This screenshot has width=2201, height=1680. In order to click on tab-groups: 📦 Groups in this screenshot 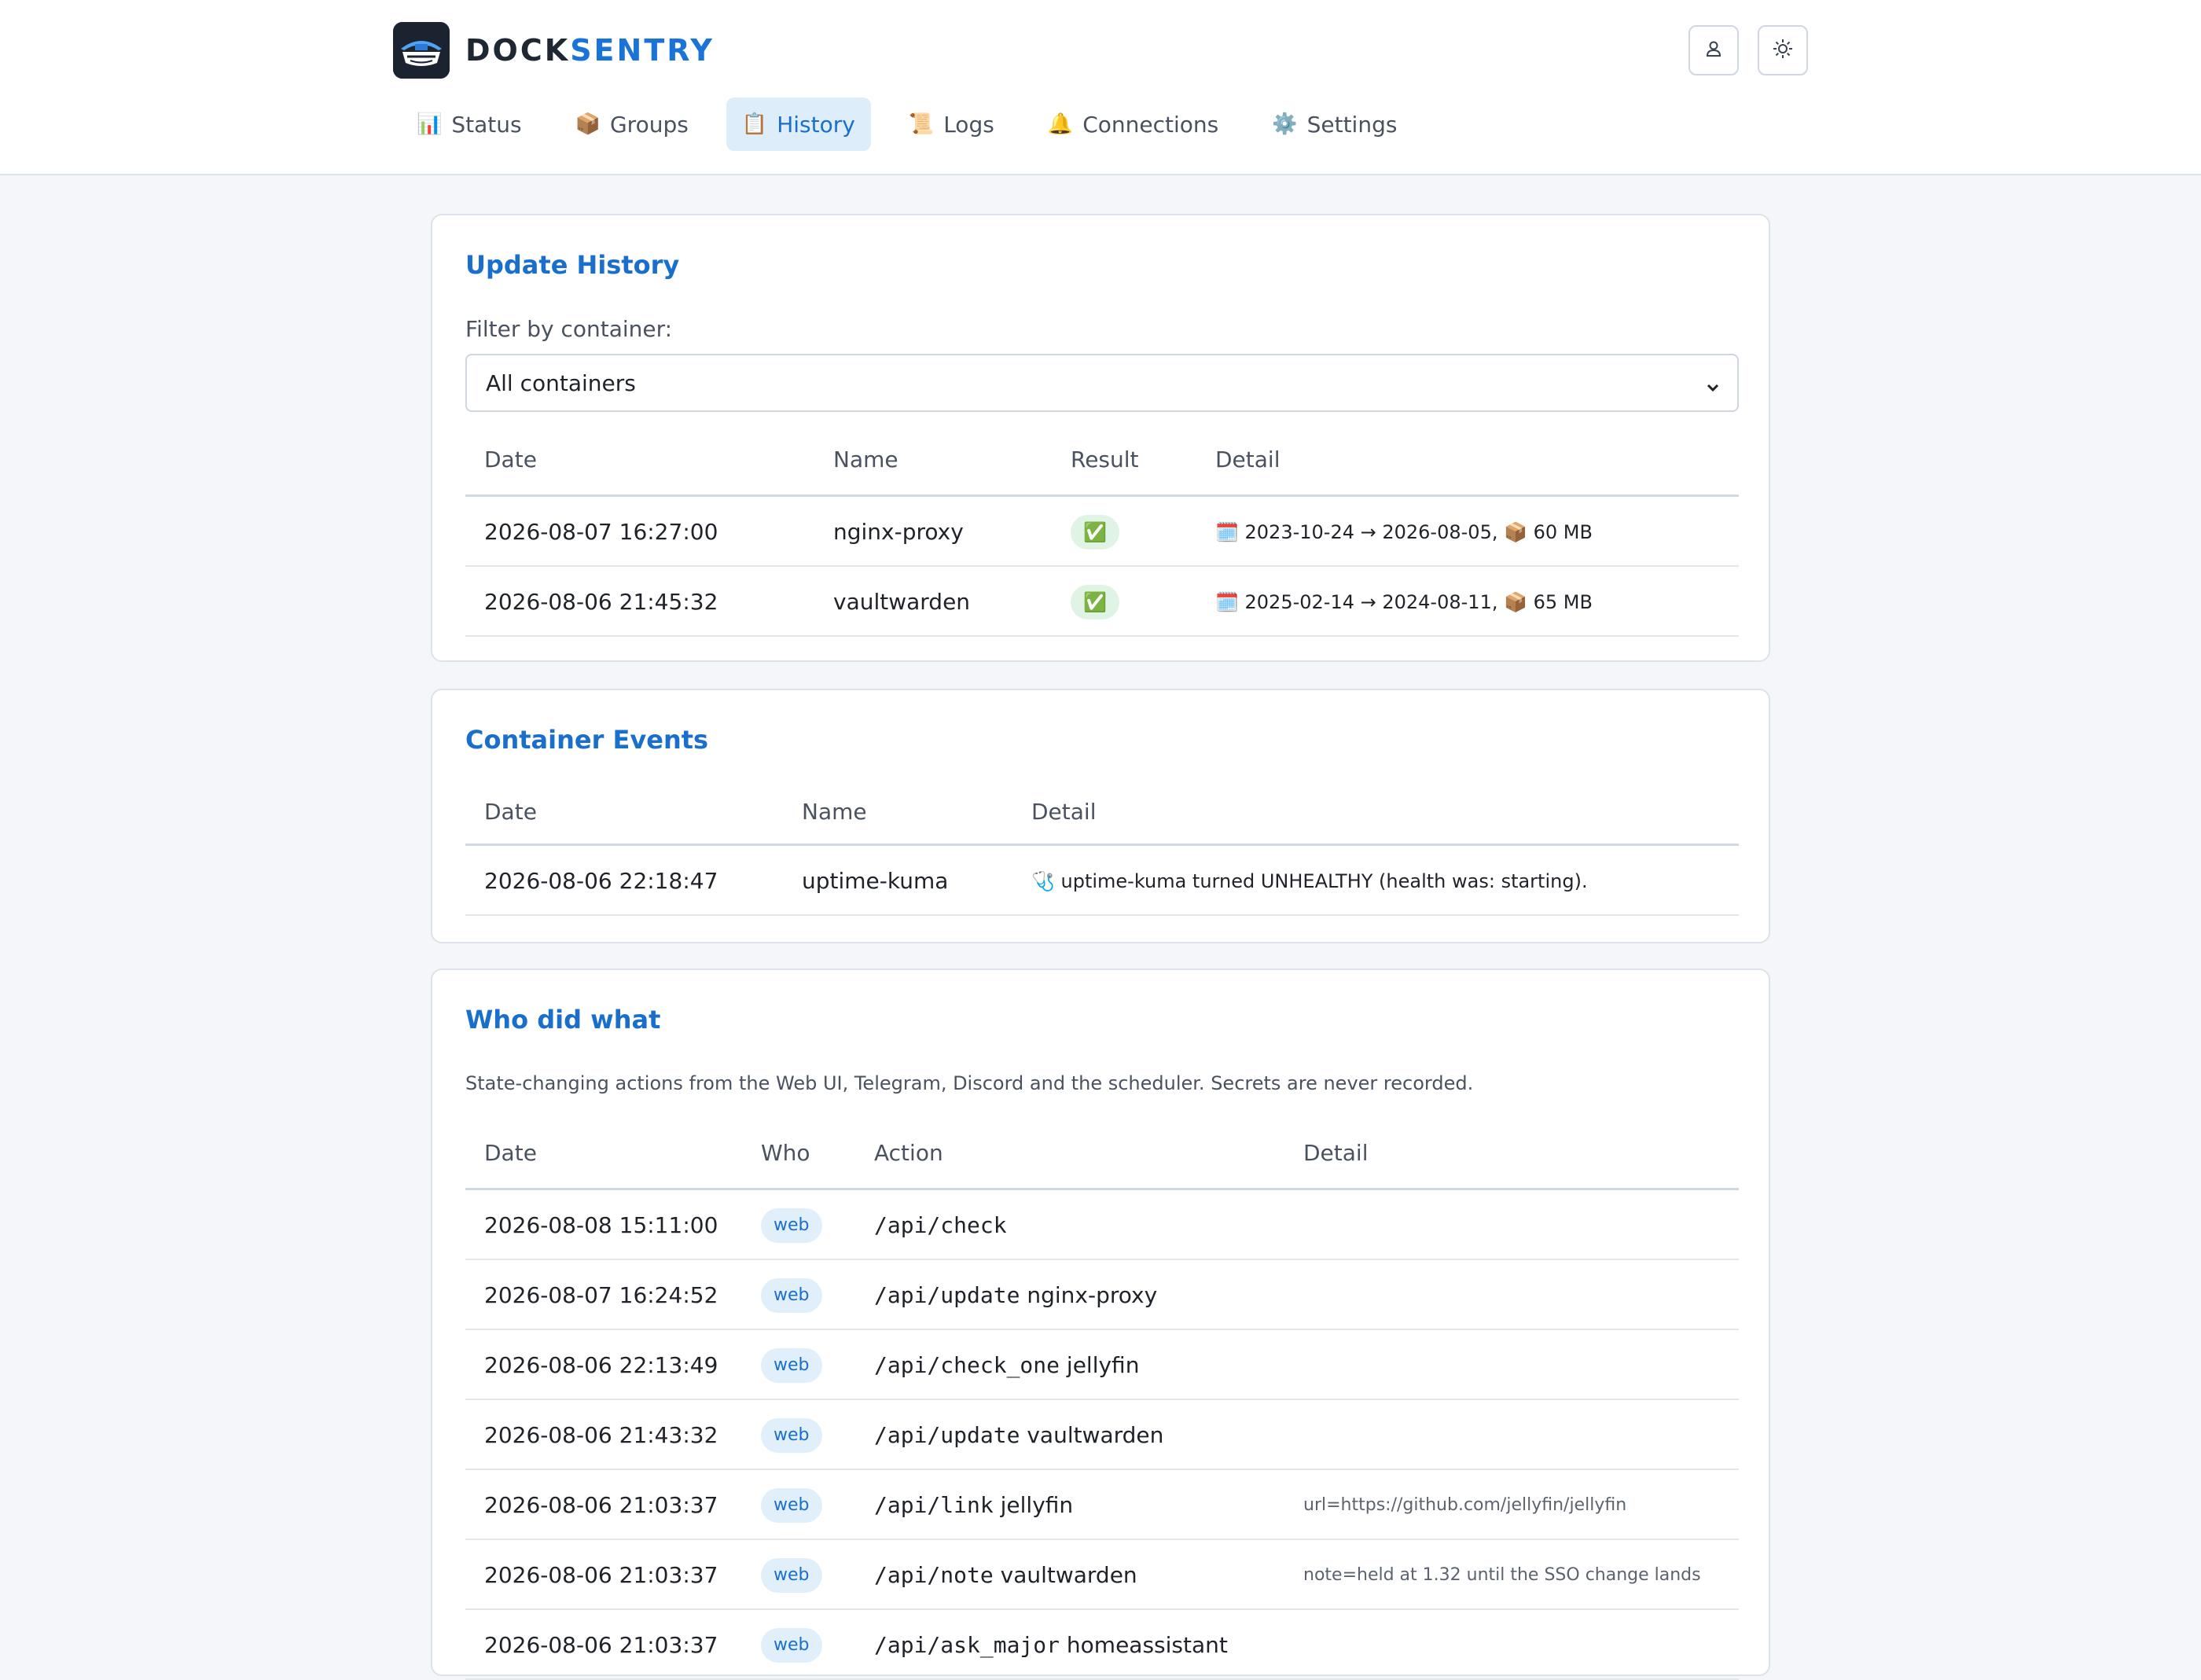, I will do `click(632, 124)`.